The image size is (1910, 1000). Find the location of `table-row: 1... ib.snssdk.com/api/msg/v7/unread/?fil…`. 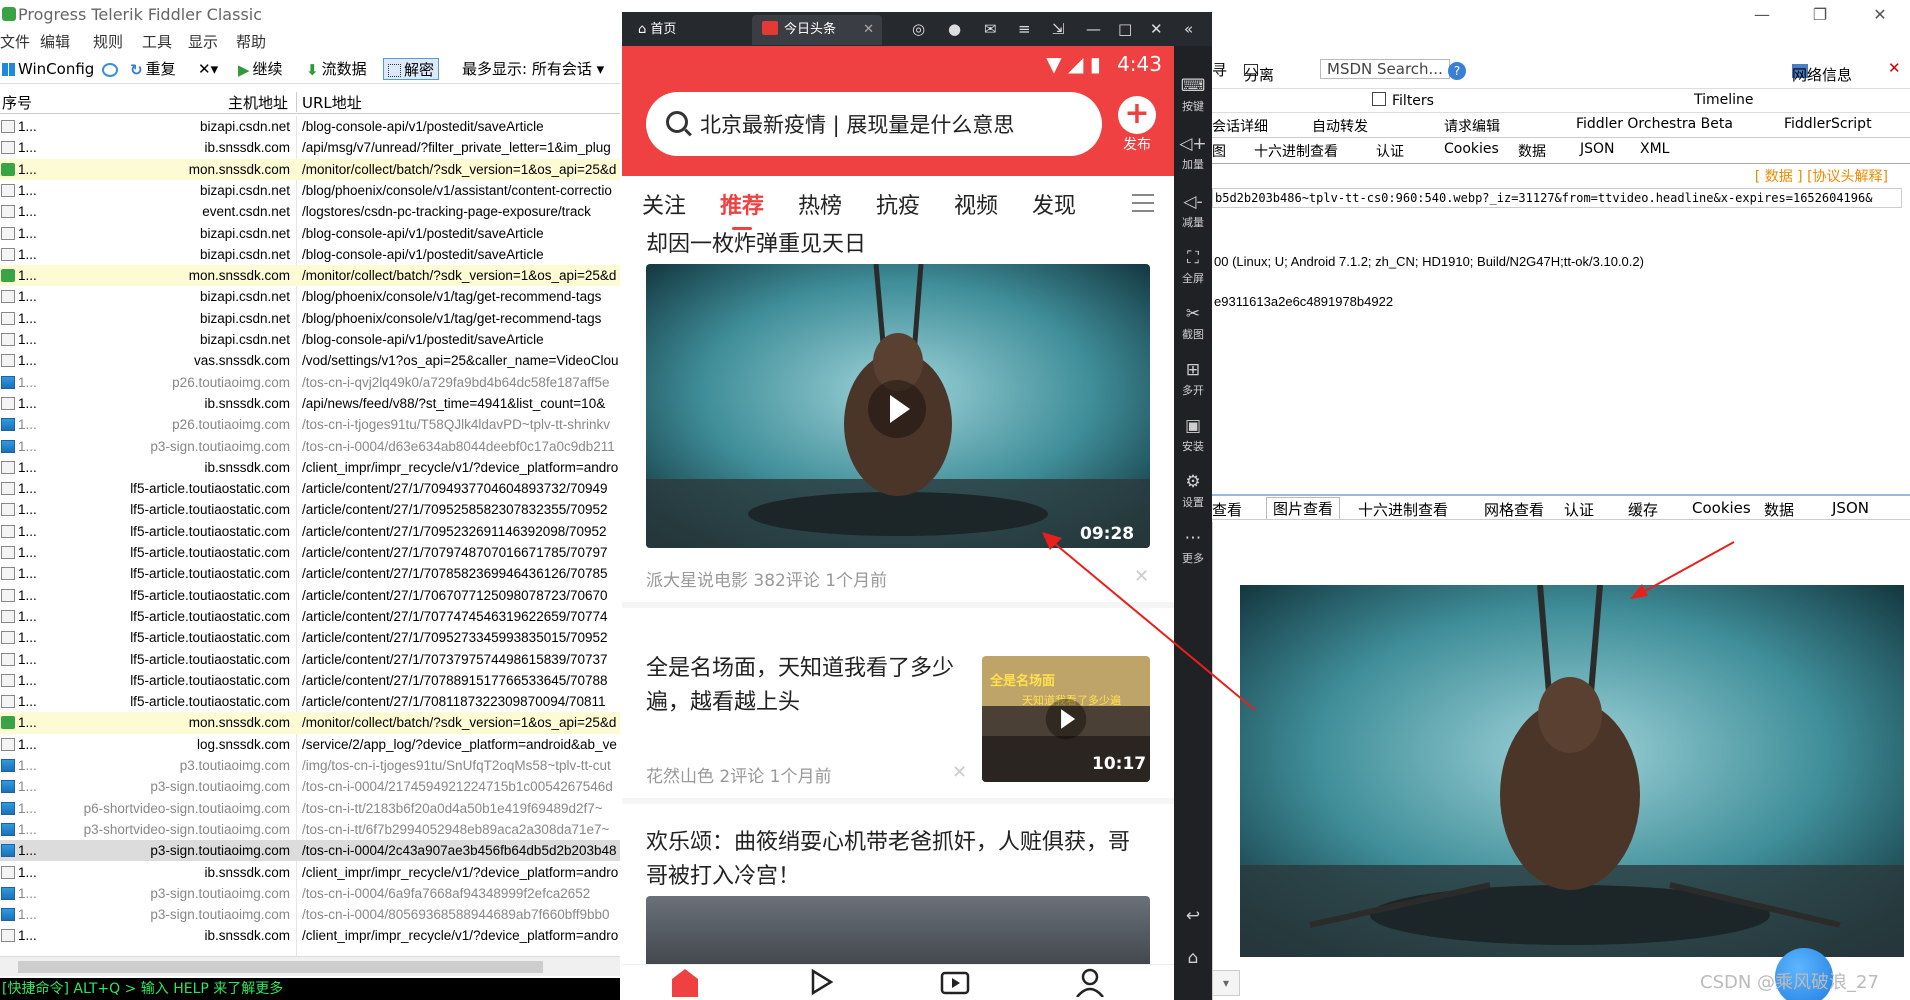

table-row: 1... ib.snssdk.com/api/msg/v7/unread/?fil… is located at coordinates (310, 147).